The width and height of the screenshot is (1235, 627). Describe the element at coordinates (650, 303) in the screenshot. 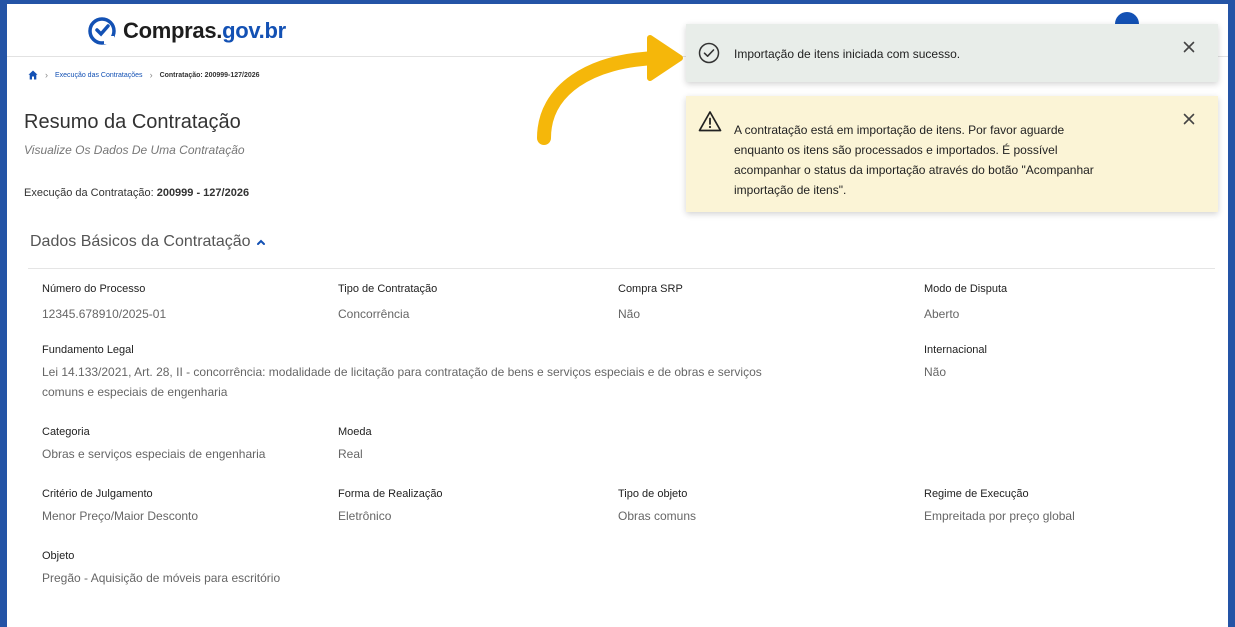

I see `field-compra-srp: Compra SRP Não` at that location.